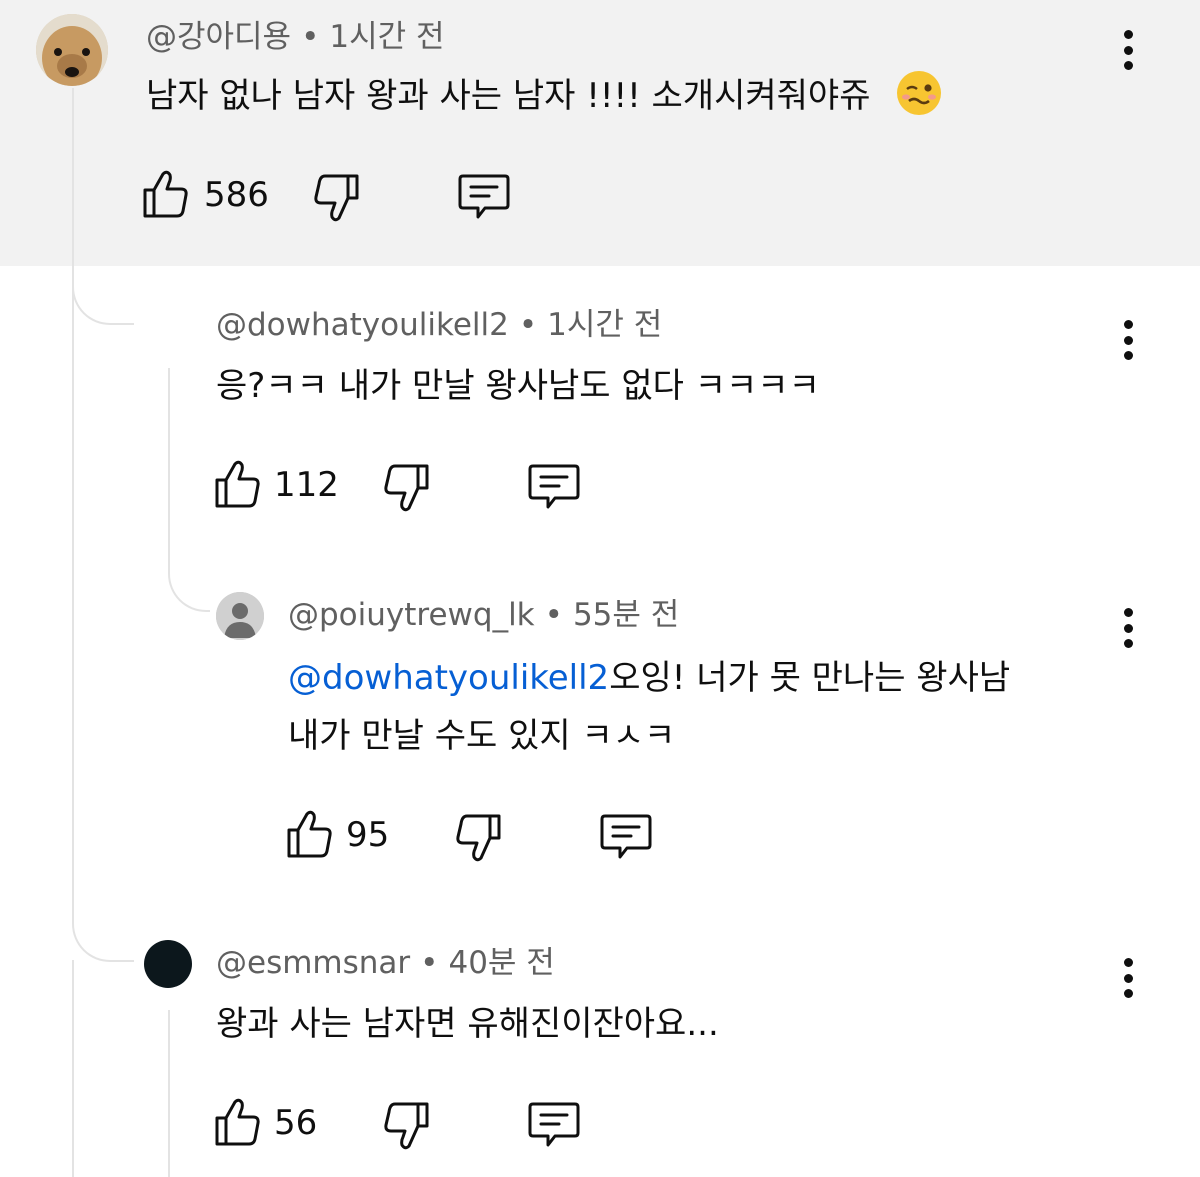 This screenshot has height=1177, width=1200. I want to click on like-count: 56, so click(296, 1123).